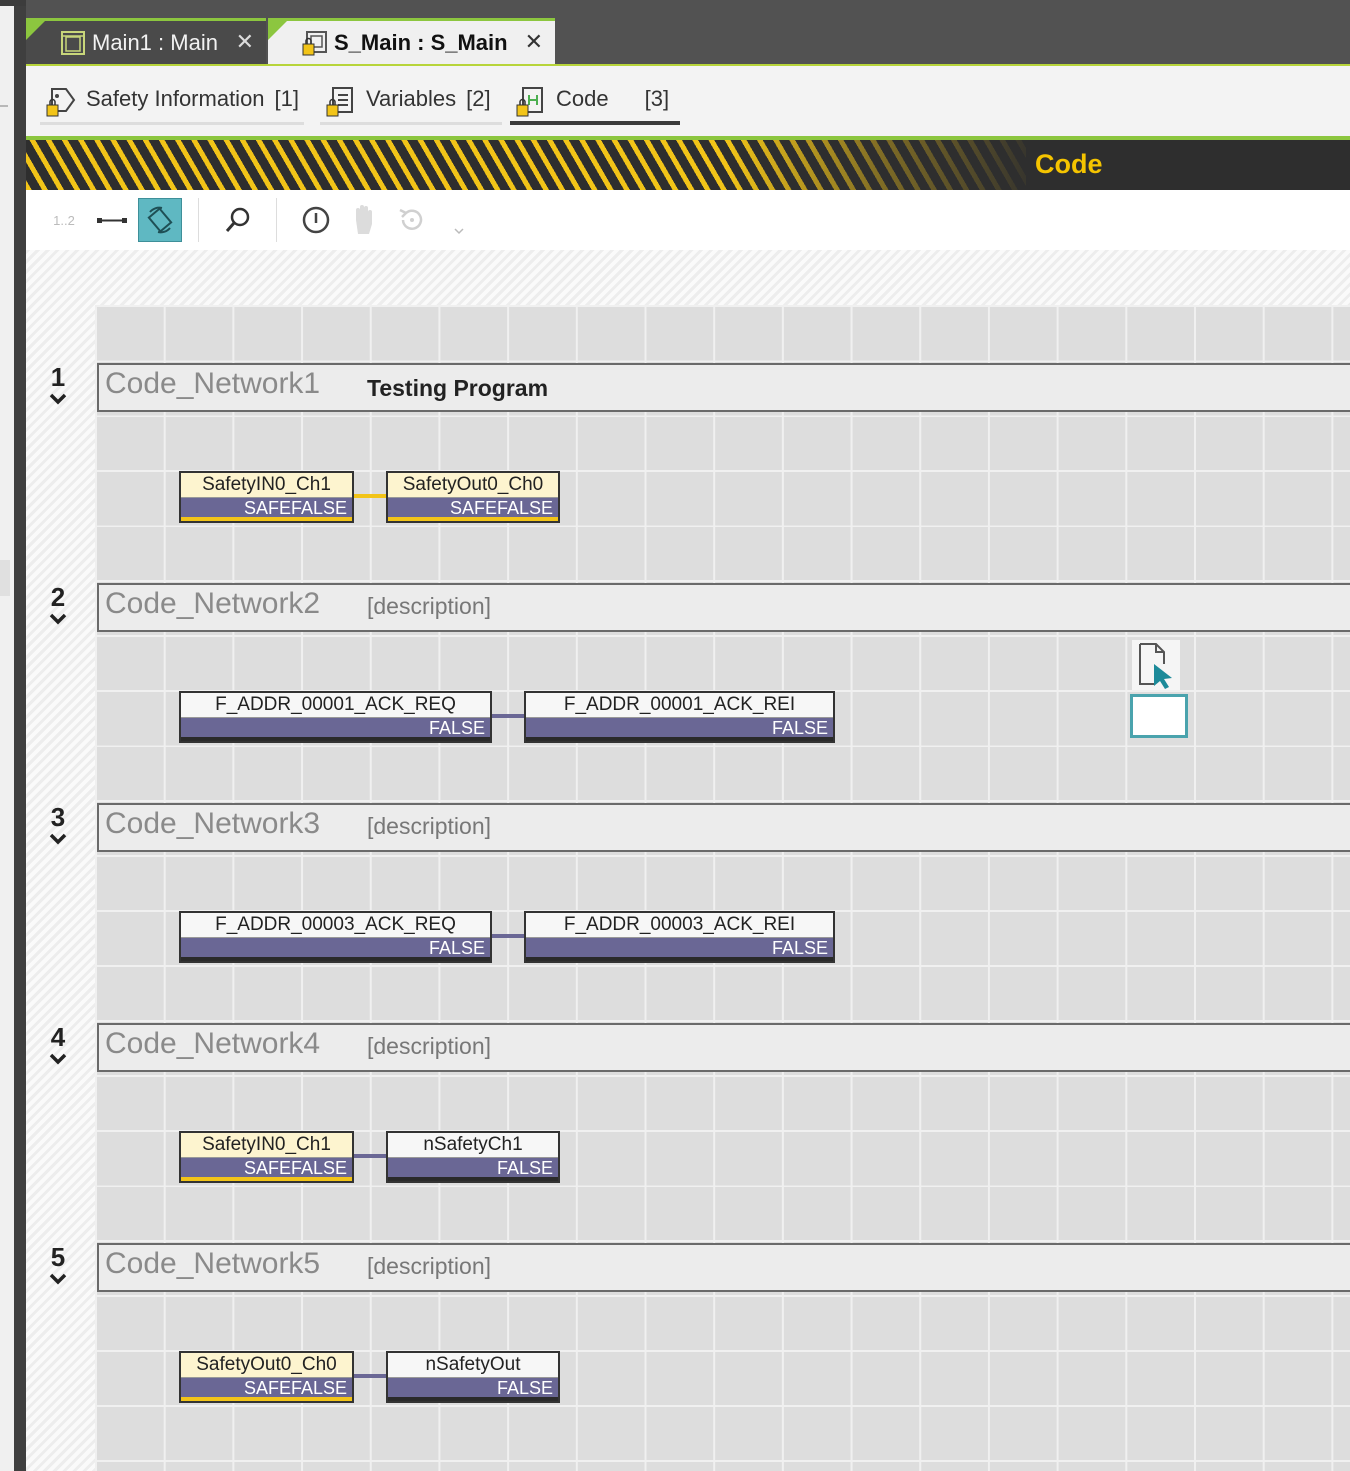 Image resolution: width=1350 pixels, height=1471 pixels. I want to click on connect-line-icon, so click(112, 220).